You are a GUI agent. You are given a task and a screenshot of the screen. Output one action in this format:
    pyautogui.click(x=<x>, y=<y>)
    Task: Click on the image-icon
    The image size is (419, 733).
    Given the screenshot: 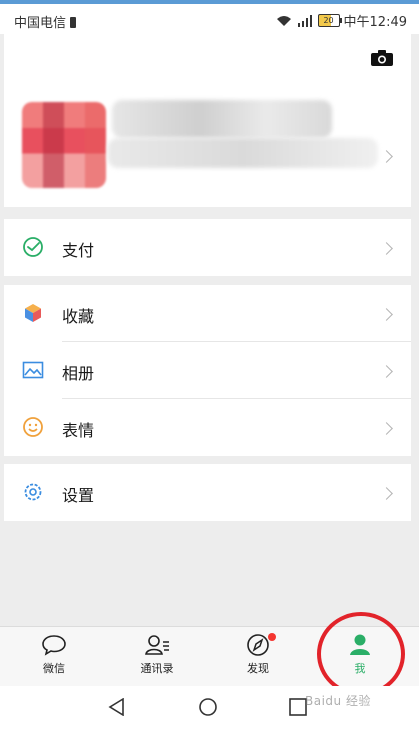 What is the action you would take?
    pyautogui.click(x=33, y=370)
    